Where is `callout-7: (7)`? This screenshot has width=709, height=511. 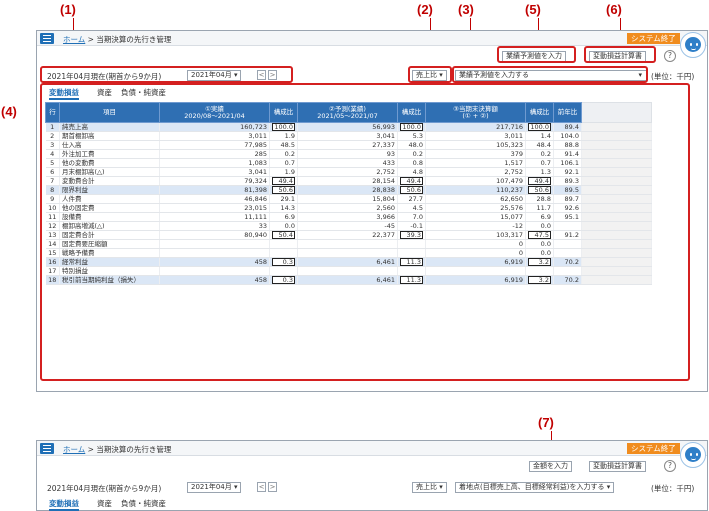 callout-7: (7) is located at coordinates (546, 422).